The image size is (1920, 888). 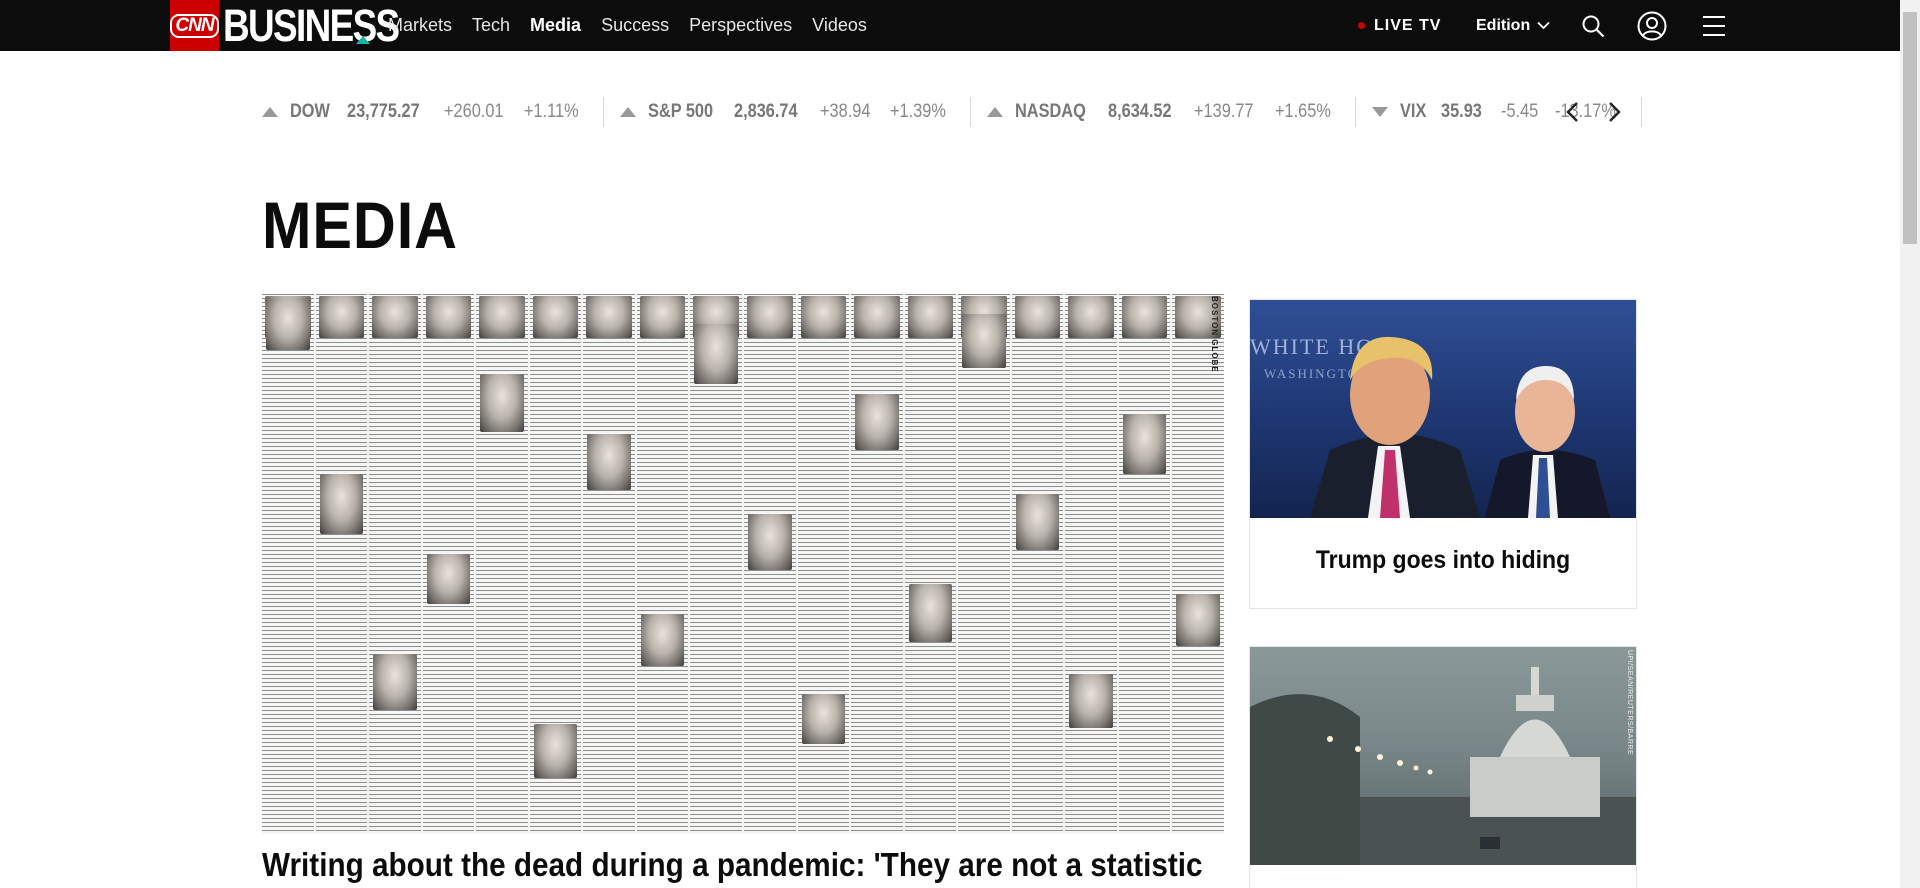 What do you see at coordinates (1460, 427) in the screenshot?
I see `press-briefing-figures` at bounding box center [1460, 427].